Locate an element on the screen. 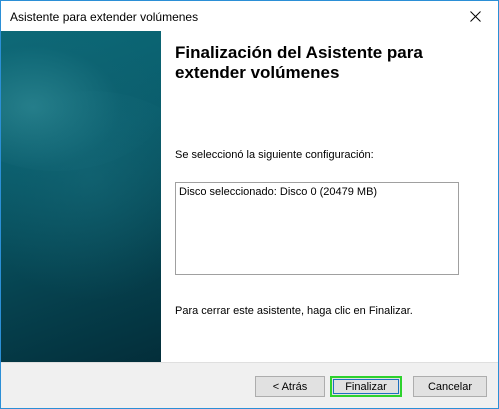  finish-button: Finalizar is located at coordinates (366, 386).